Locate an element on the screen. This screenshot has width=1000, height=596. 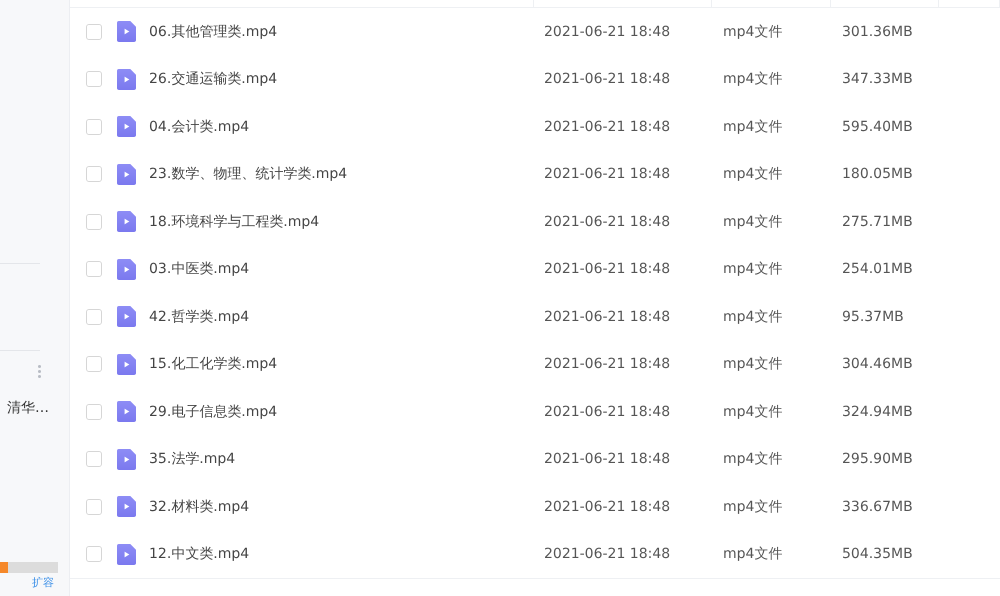
file-name: 06.其他管理类.mp4 is located at coordinates (346, 31).